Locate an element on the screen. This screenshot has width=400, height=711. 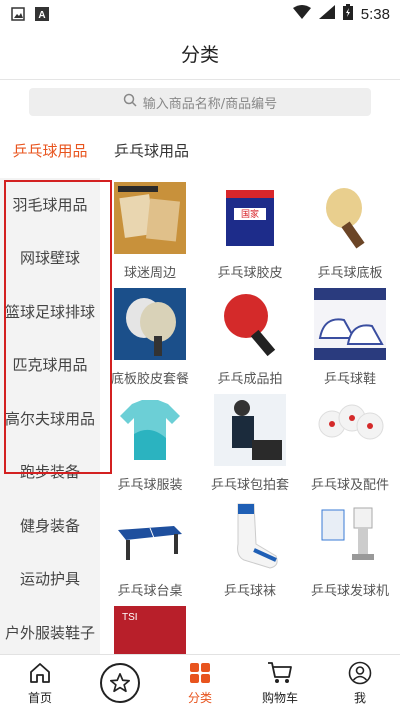
product-item: 乒乓球底板 is located at coordinates (350, 229).